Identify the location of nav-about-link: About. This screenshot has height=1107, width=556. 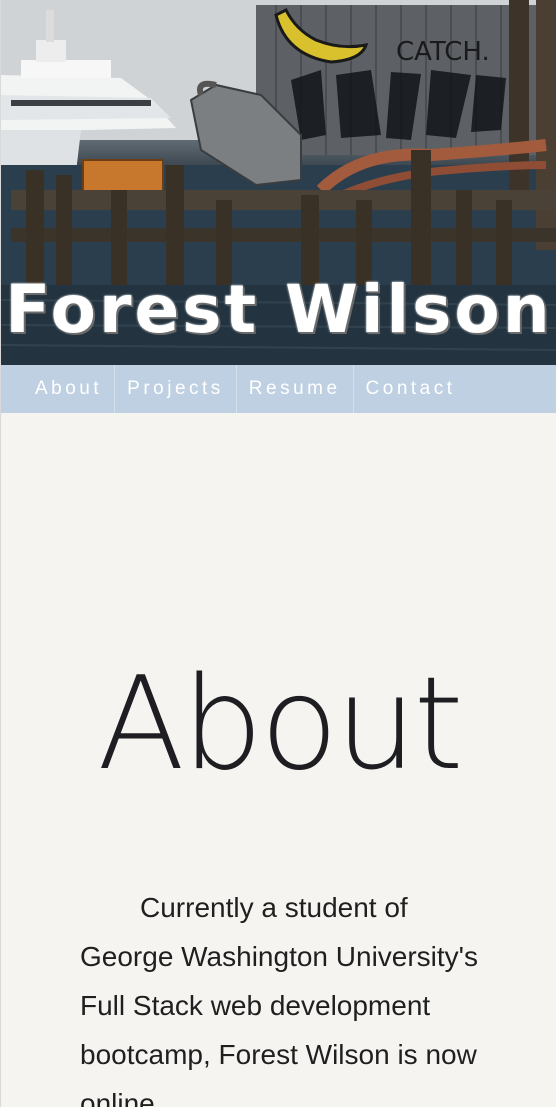
(69, 389).